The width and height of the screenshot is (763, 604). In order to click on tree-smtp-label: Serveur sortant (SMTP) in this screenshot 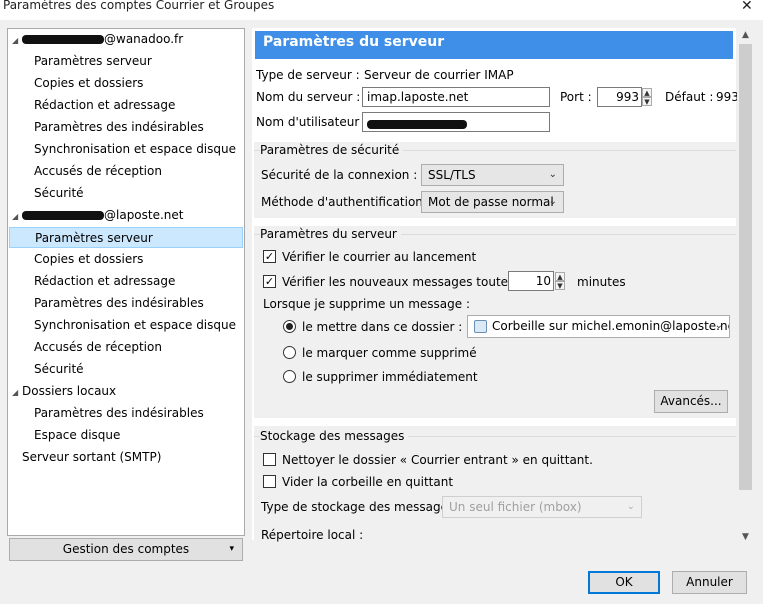, I will do `click(92, 457)`.